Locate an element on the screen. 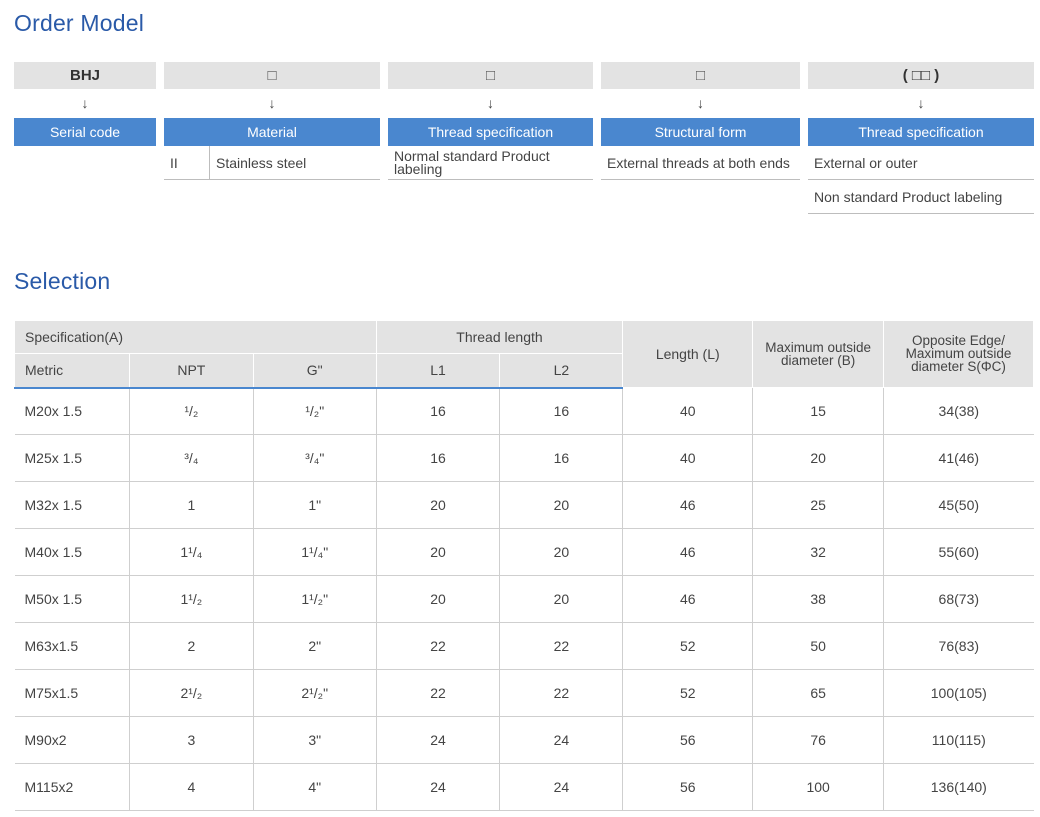 The height and width of the screenshot is (817, 1040). order-row: Non standard Product labeling is located at coordinates (921, 197).